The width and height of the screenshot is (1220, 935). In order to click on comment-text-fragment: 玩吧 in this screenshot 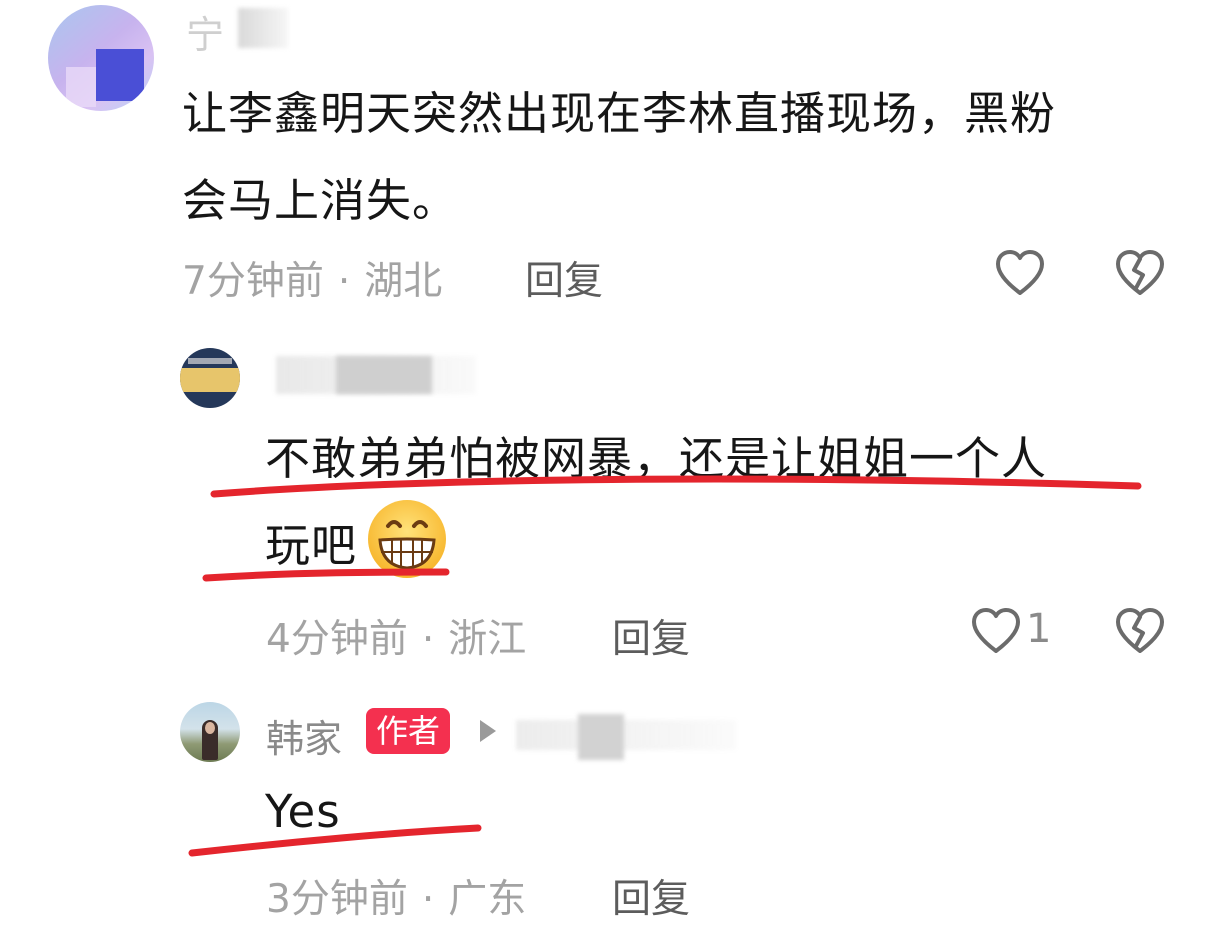, I will do `click(311, 545)`.